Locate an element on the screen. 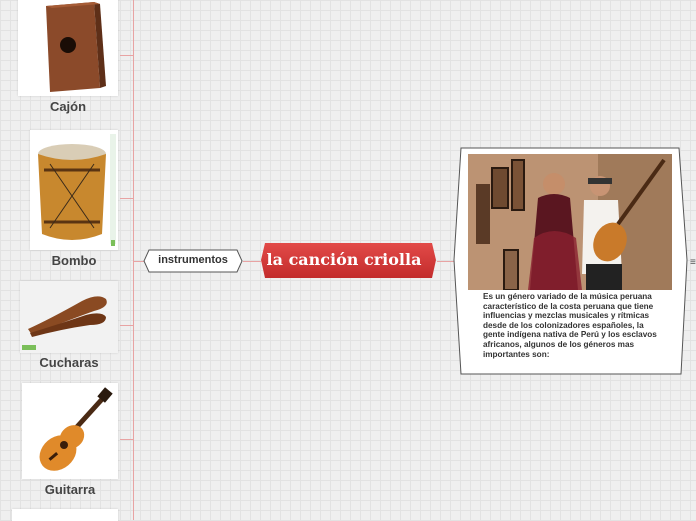  central-topic-title: la canción criolla is located at coordinates (344, 259).